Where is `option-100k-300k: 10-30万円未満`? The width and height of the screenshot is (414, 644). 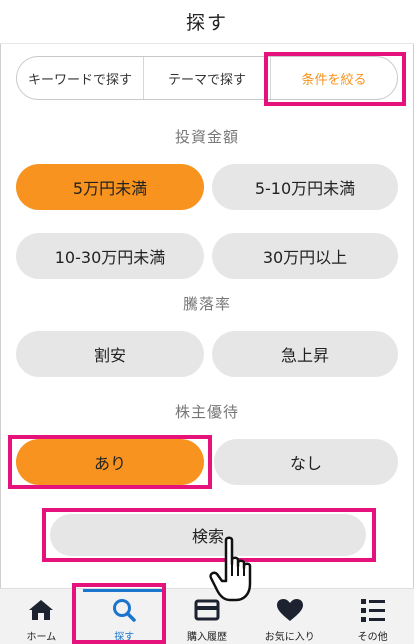 option-100k-300k: 10-30万円未満 is located at coordinates (110, 256).